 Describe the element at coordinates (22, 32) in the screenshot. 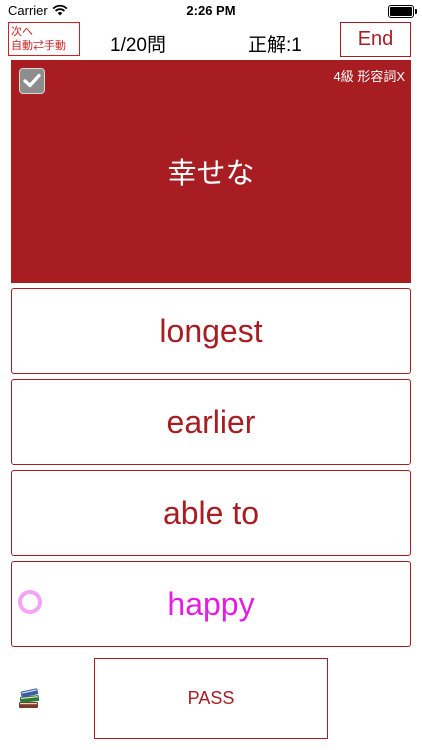

I see `mode-button-line1: 次へ` at that location.